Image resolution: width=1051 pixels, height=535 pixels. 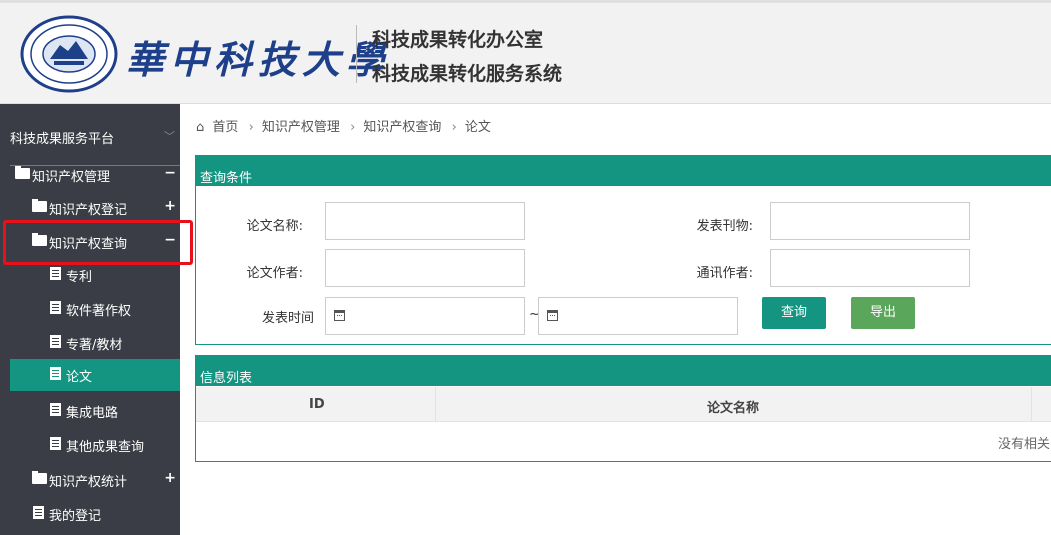 I want to click on platform-label: 科技成果服务平台, so click(x=62, y=139).